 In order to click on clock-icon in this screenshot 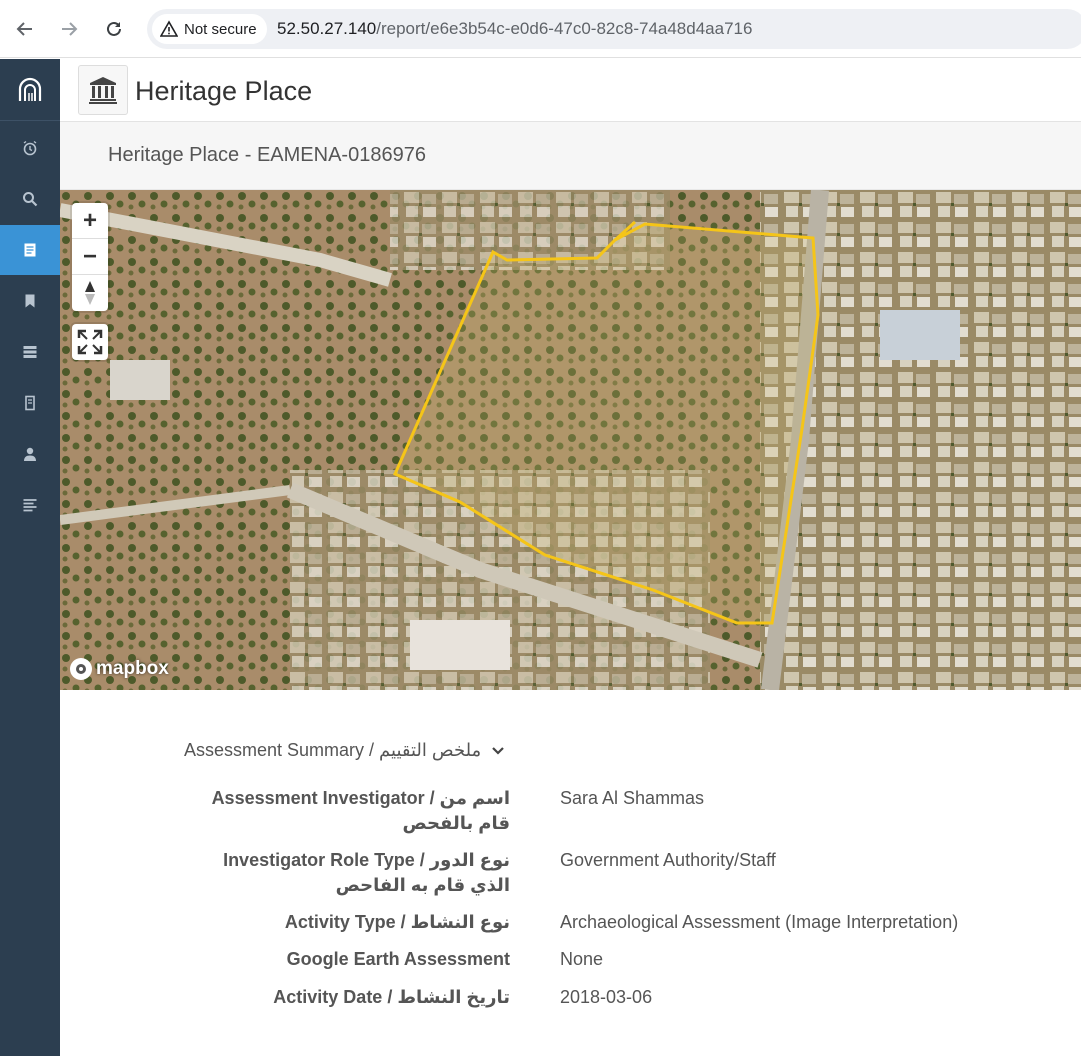, I will do `click(30, 148)`.